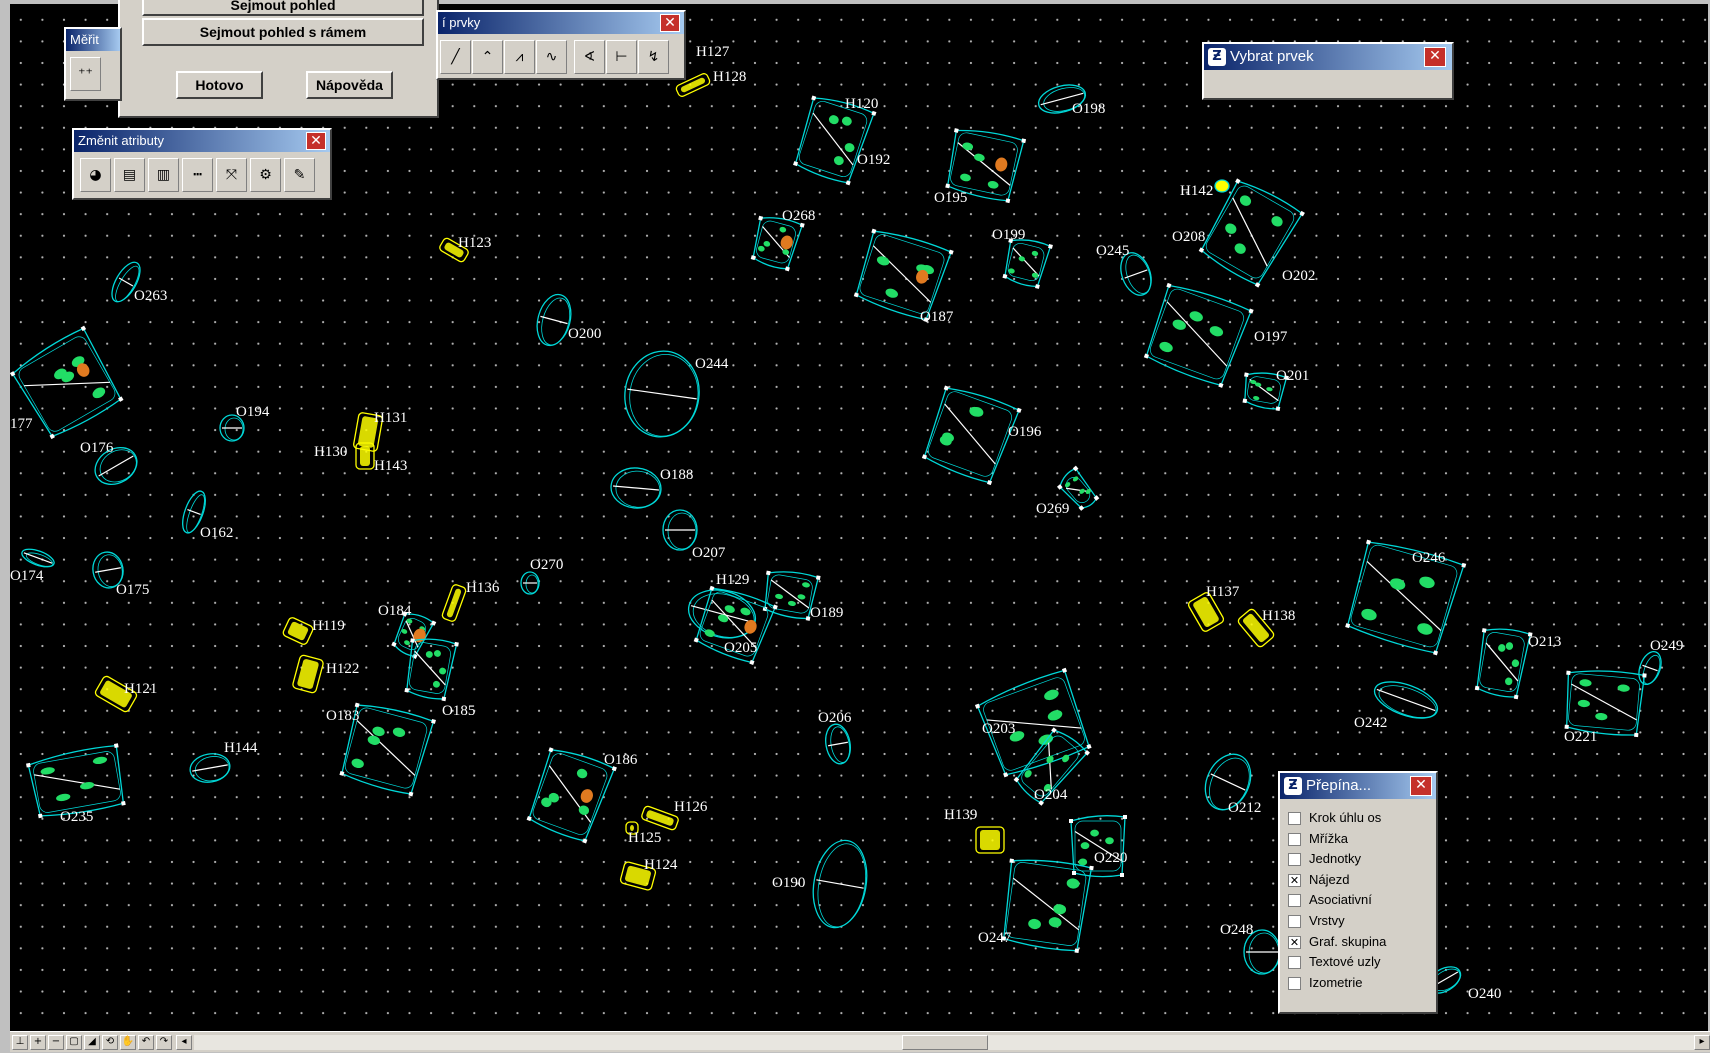 The image size is (1710, 1053). Describe the element at coordinates (950, 198) in the screenshot. I see `feature-label: O195` at that location.